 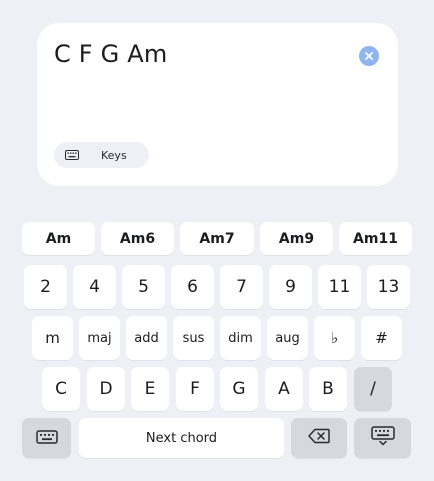 What do you see at coordinates (284, 389) in the screenshot?
I see `note-key: A` at bounding box center [284, 389].